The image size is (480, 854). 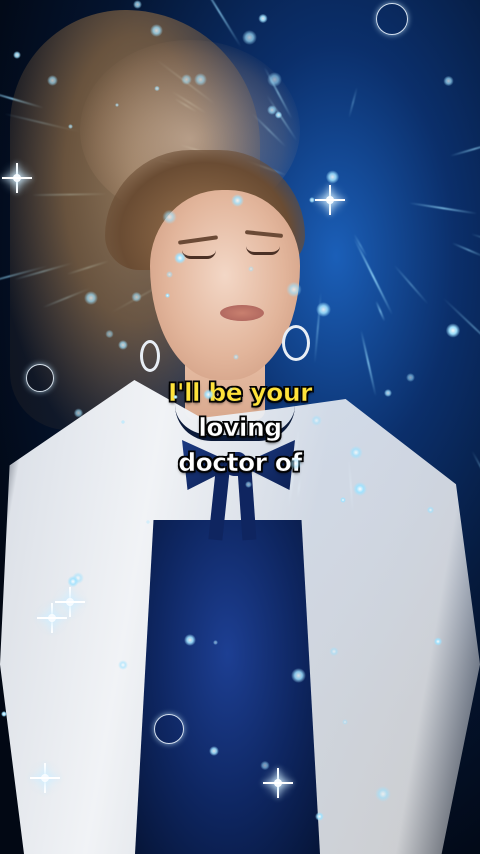 I want to click on left-eye, so click(x=199, y=254).